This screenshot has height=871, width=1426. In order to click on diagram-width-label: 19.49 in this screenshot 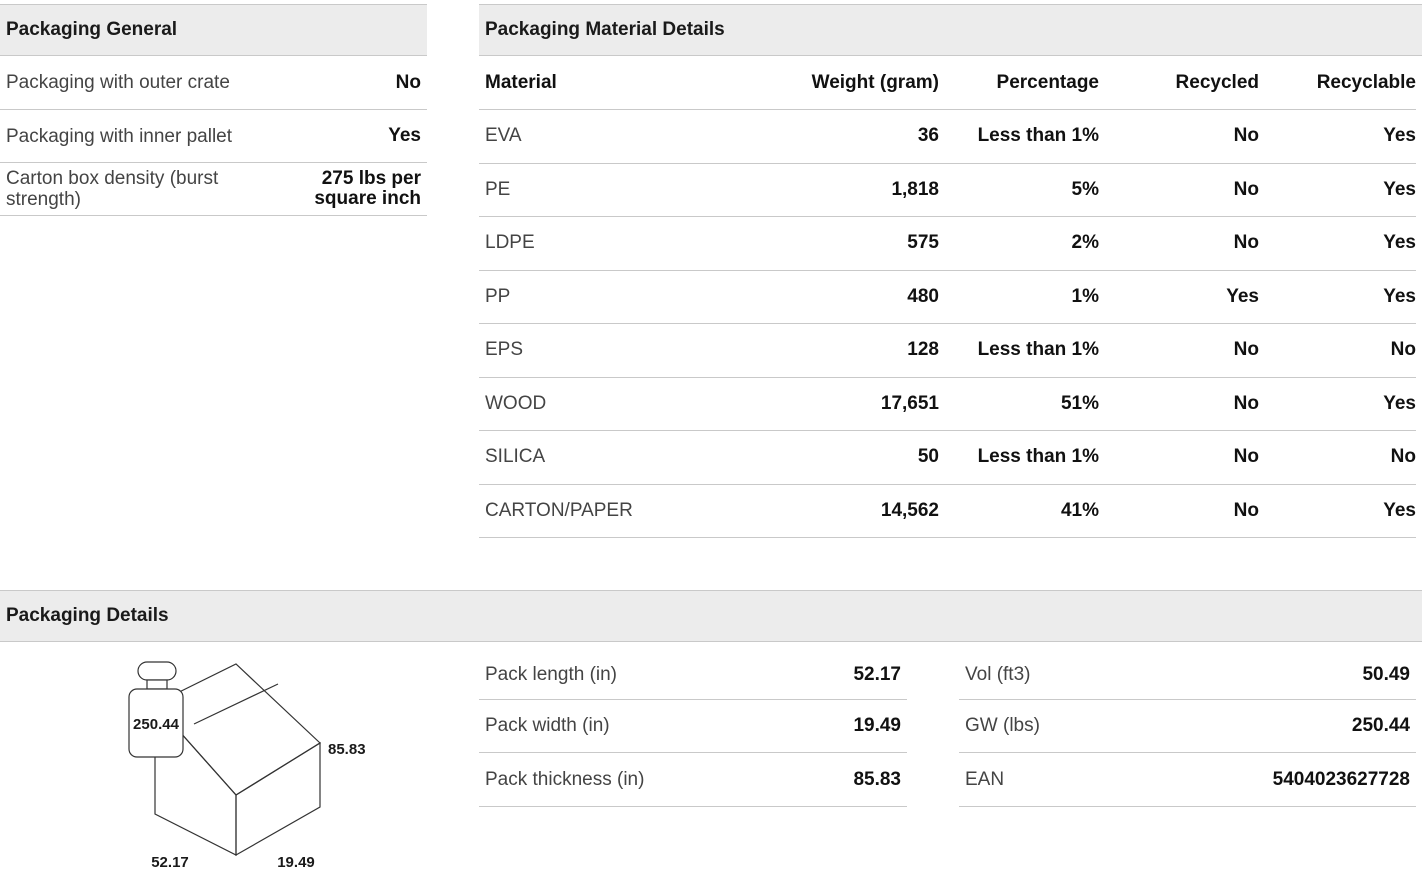, I will do `click(296, 862)`.